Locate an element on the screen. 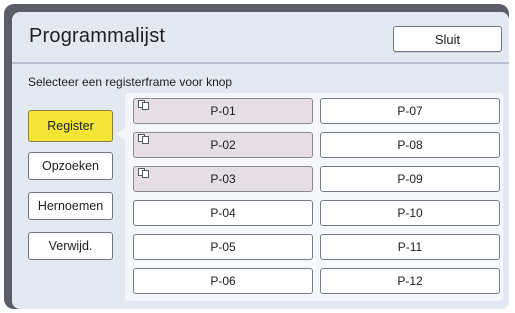 The width and height of the screenshot is (515, 313). slot-label: P-08 is located at coordinates (410, 145).